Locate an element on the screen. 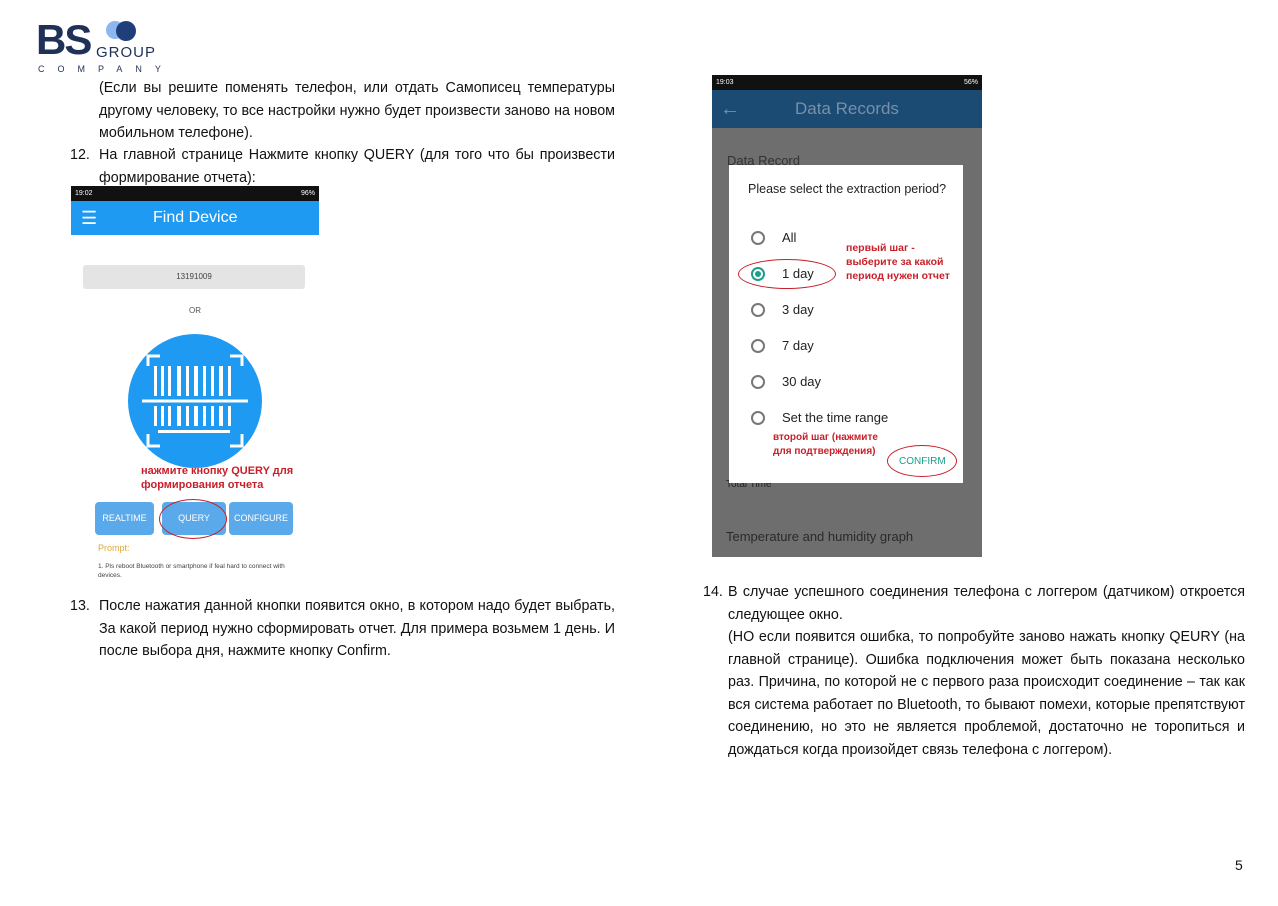  status-time: 19:03 is located at coordinates (725, 82).